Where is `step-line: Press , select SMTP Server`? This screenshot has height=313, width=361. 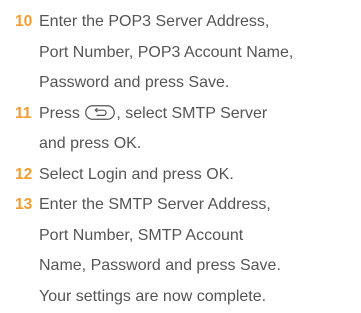
step-line: Press , select SMTP Server is located at coordinates (153, 114).